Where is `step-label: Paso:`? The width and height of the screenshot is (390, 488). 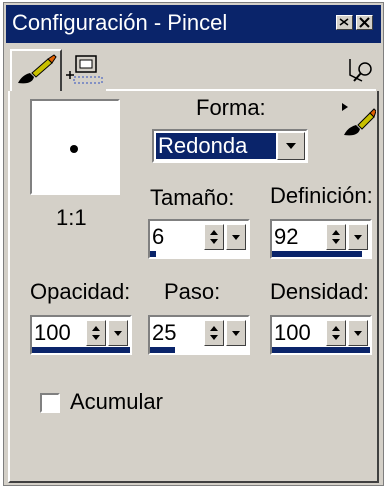
step-label: Paso: is located at coordinates (192, 291).